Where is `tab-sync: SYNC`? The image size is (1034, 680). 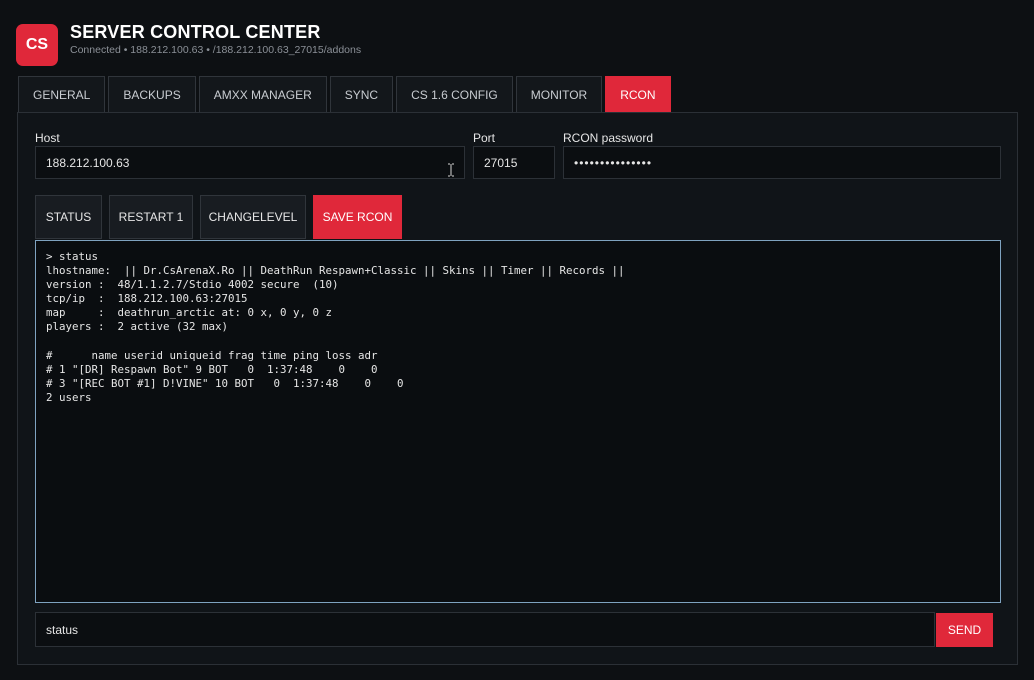
tab-sync: SYNC is located at coordinates (361, 94).